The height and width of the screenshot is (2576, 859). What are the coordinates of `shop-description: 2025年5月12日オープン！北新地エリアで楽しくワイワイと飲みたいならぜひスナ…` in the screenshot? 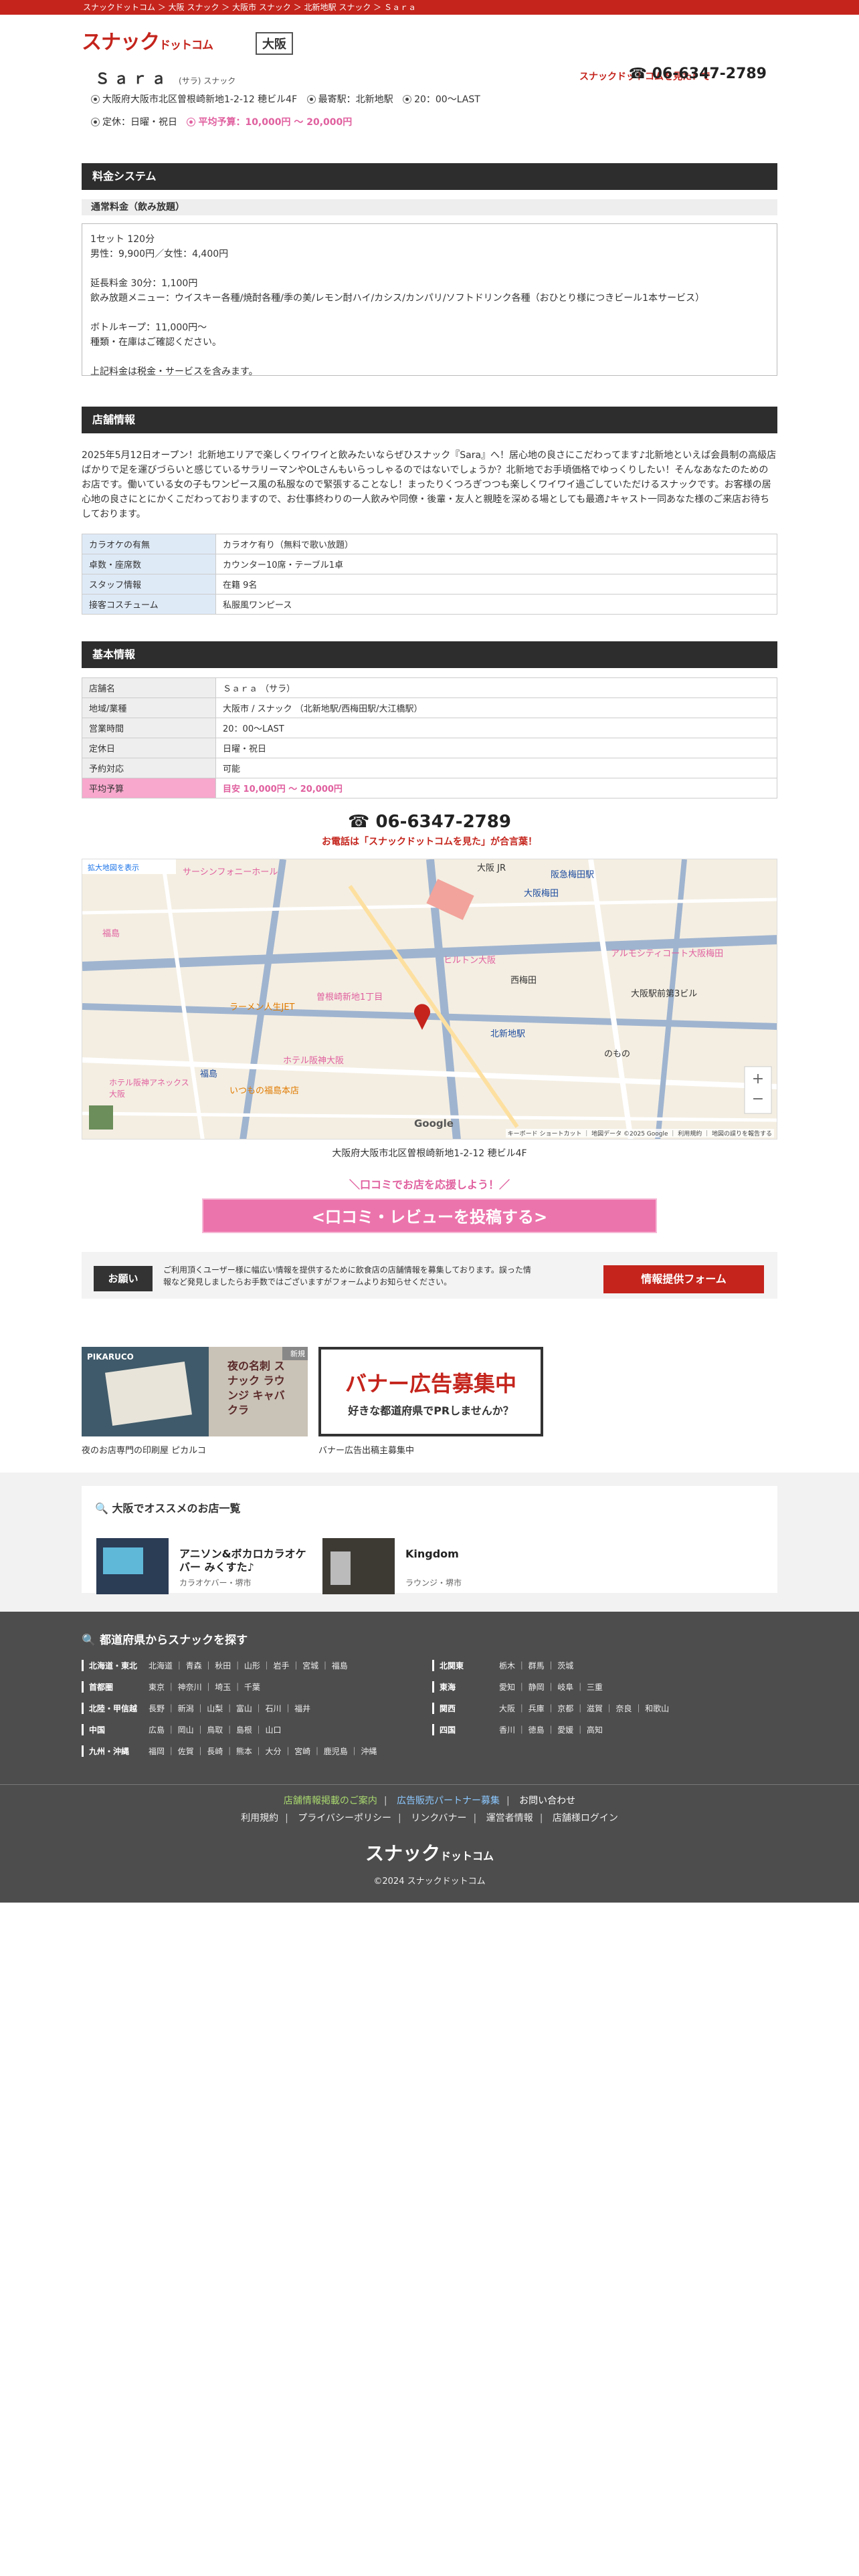 It's located at (429, 485).